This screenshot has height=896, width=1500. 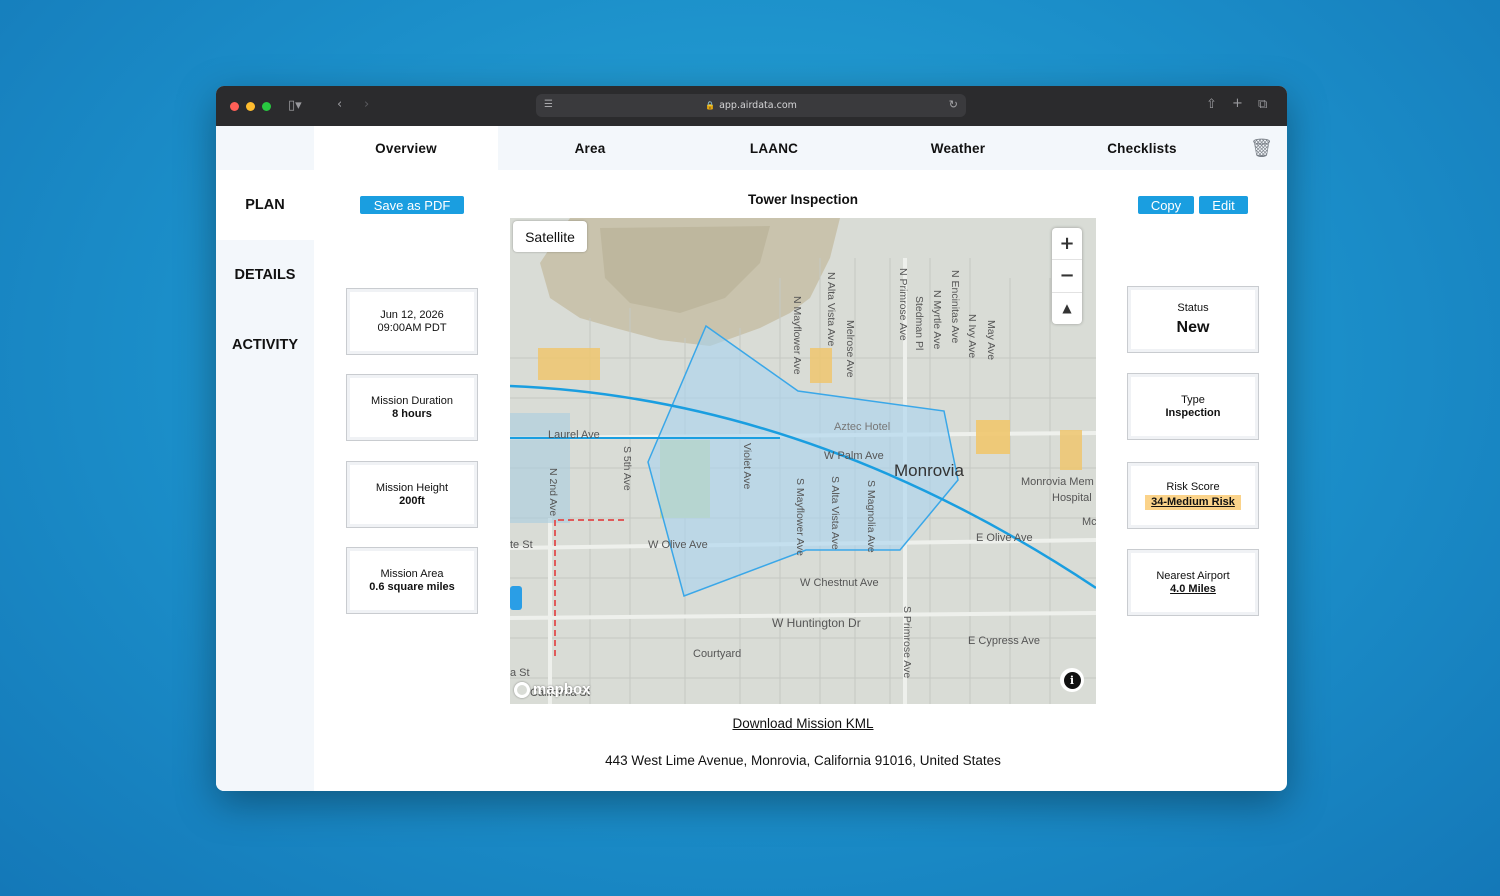 I want to click on label-melrose: Melrose Ave, so click(x=850, y=349).